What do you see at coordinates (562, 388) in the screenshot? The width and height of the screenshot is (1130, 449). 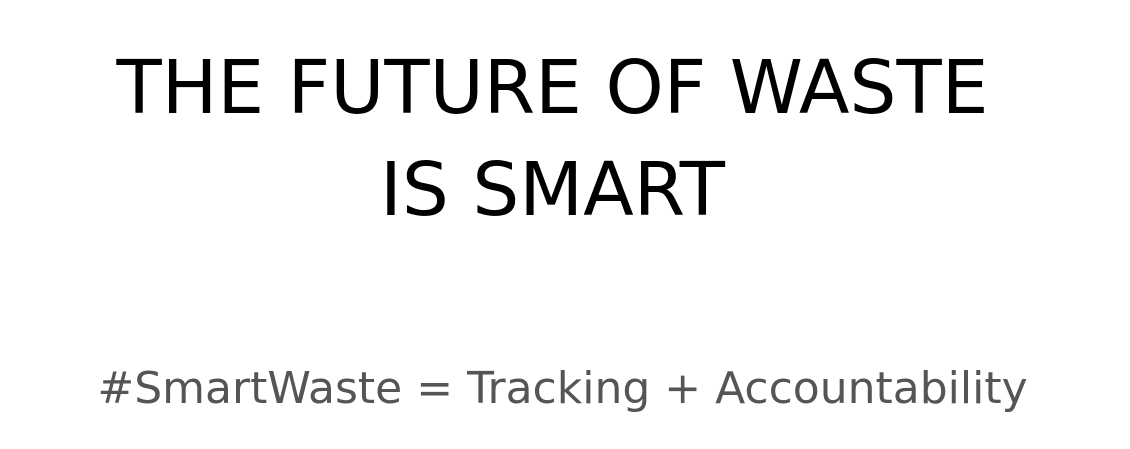 I see `tagline: #SmartWaste = Tracking + Accountability` at bounding box center [562, 388].